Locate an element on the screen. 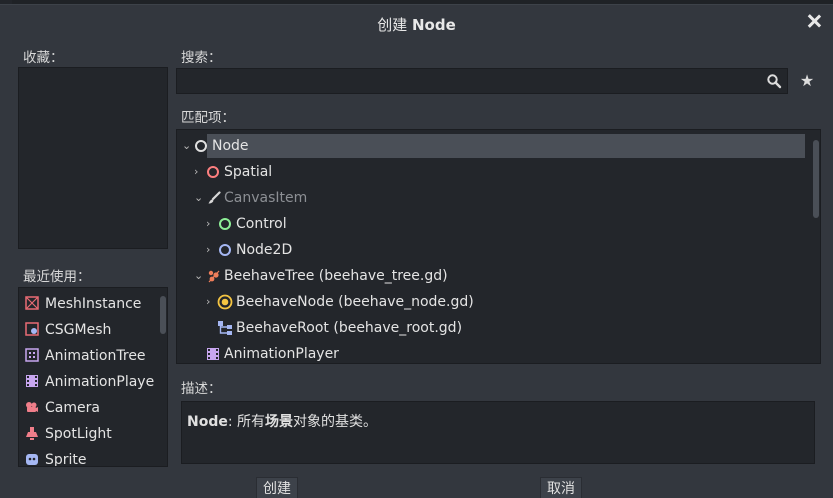 This screenshot has height=498, width=833. cancel-button: 取消 is located at coordinates (561, 487).